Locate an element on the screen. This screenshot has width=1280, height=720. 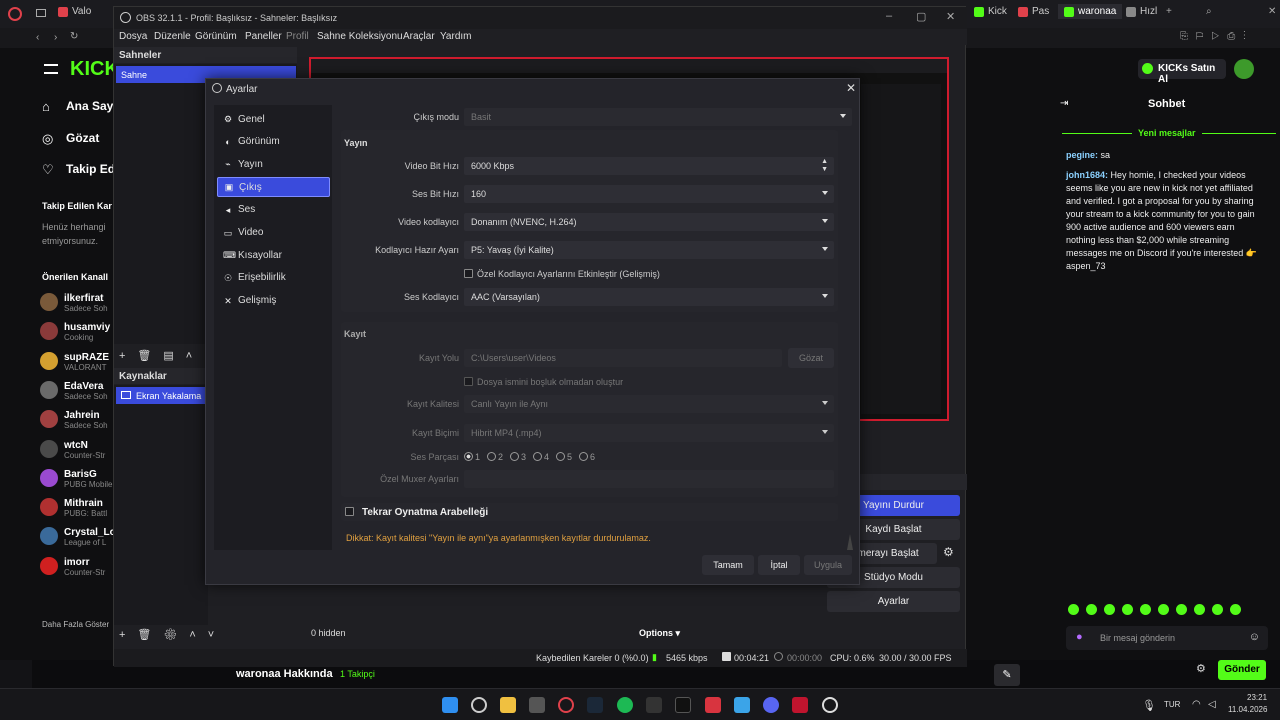
opera-gx-icon is located at coordinates (566, 705).